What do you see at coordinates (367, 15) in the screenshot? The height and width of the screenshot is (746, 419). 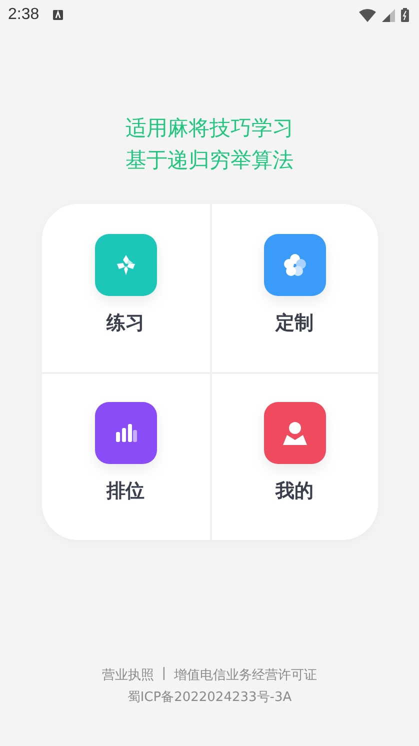 I see `wifi-icon` at bounding box center [367, 15].